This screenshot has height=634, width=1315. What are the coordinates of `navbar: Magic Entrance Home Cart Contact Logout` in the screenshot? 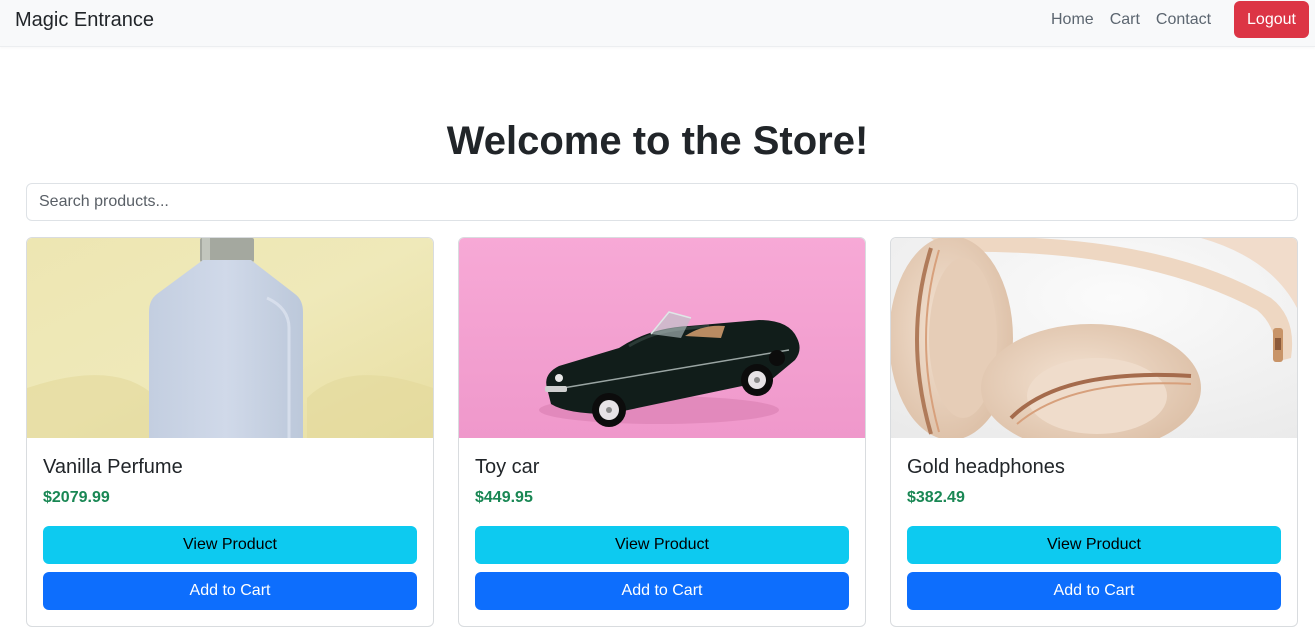 It's located at (657, 23).